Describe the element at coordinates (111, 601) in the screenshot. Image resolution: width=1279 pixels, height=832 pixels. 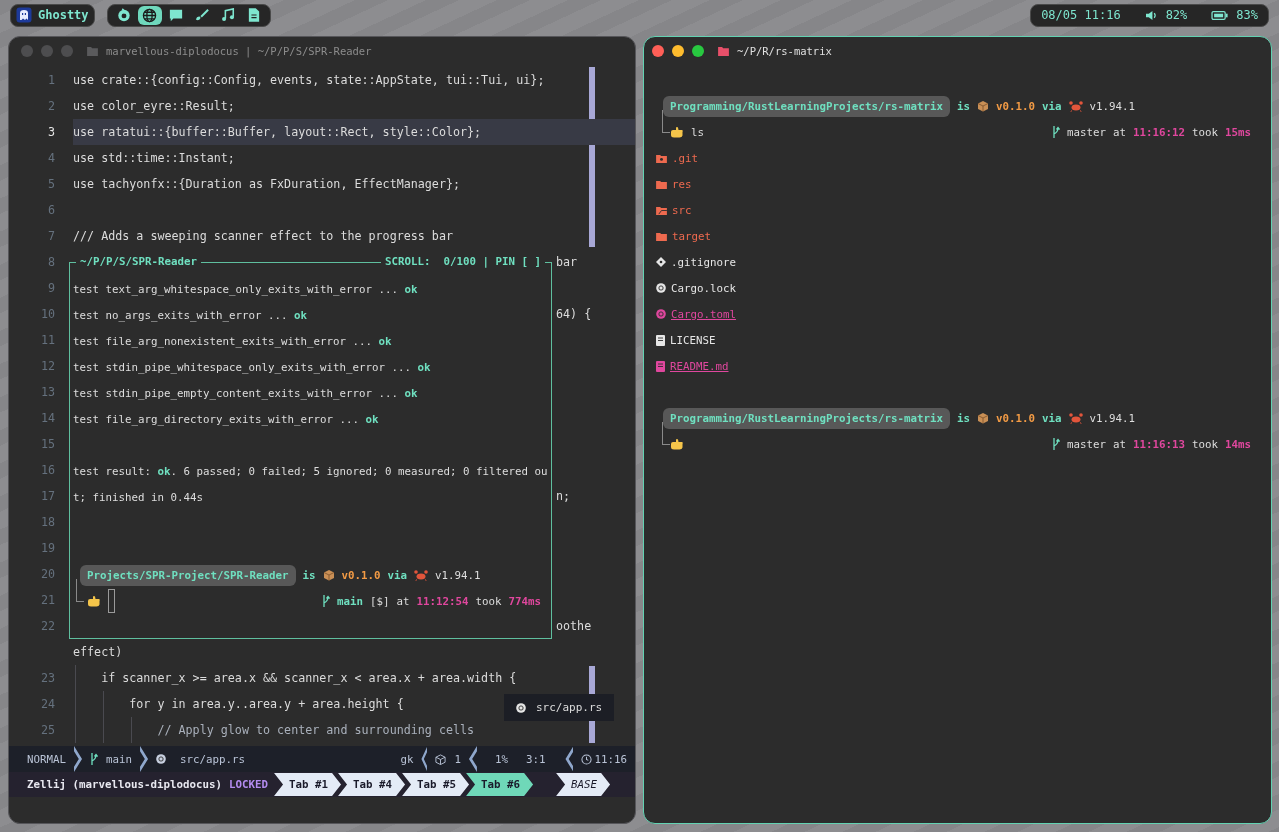
I see `text-cursor` at that location.